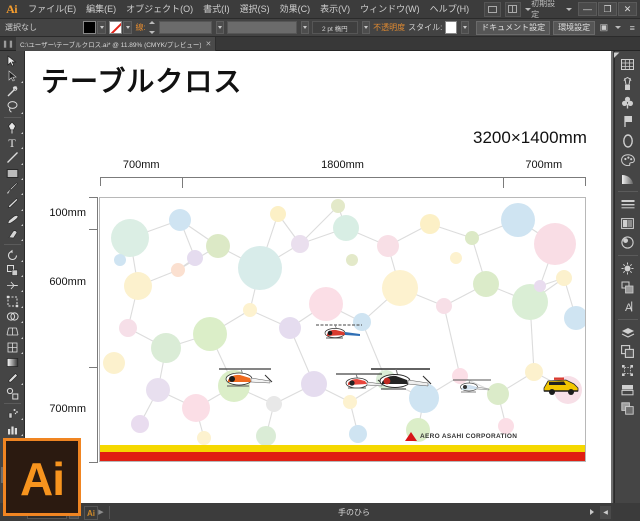 This screenshot has height=521, width=640. Describe the element at coordinates (628, 389) in the screenshot. I see `panel-separations` at that location.